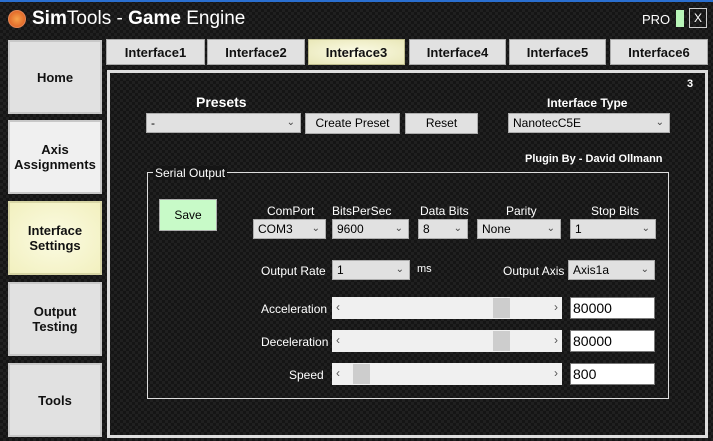 This screenshot has height=441, width=713. I want to click on parity-dropdown: None ⌄, so click(519, 229).